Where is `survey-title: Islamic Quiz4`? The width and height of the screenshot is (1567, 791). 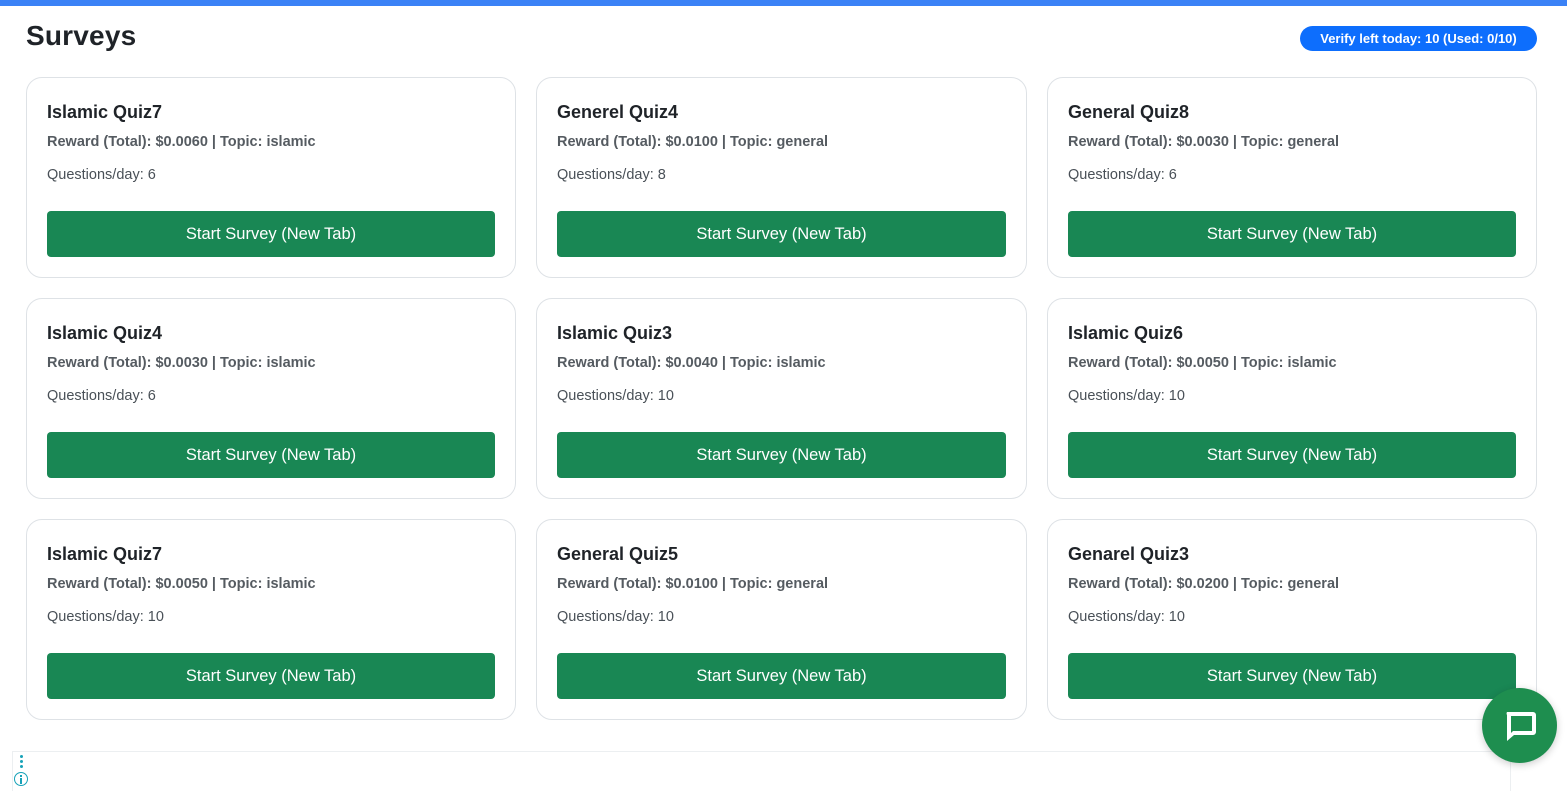 survey-title: Islamic Quiz4 is located at coordinates (105, 333).